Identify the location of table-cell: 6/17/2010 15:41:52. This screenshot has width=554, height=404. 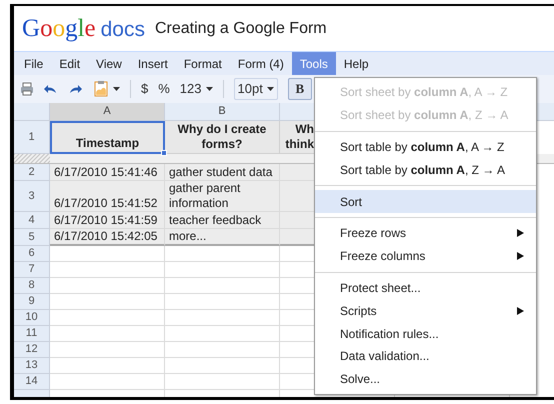
(107, 196).